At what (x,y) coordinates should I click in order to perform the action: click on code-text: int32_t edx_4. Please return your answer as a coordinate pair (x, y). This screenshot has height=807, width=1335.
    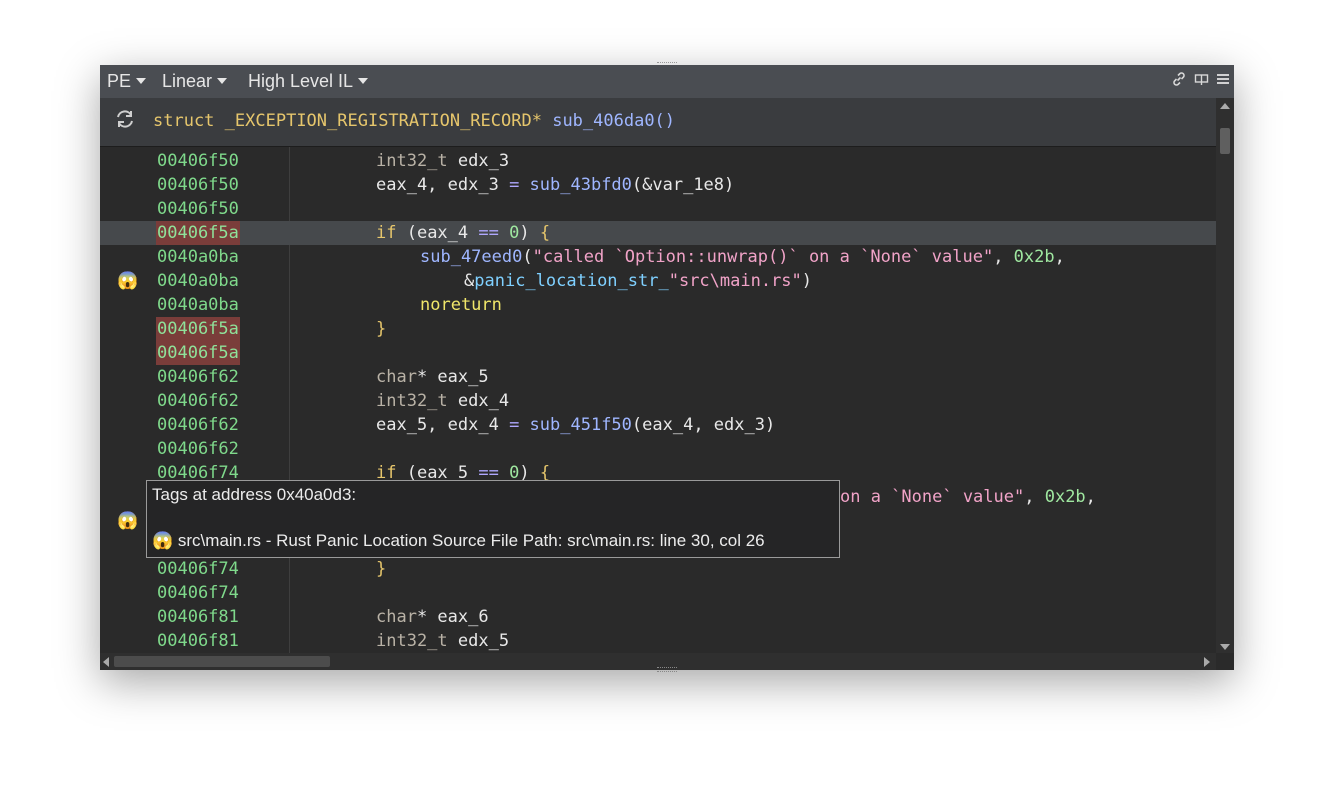
    Looking at the image, I should click on (442, 401).